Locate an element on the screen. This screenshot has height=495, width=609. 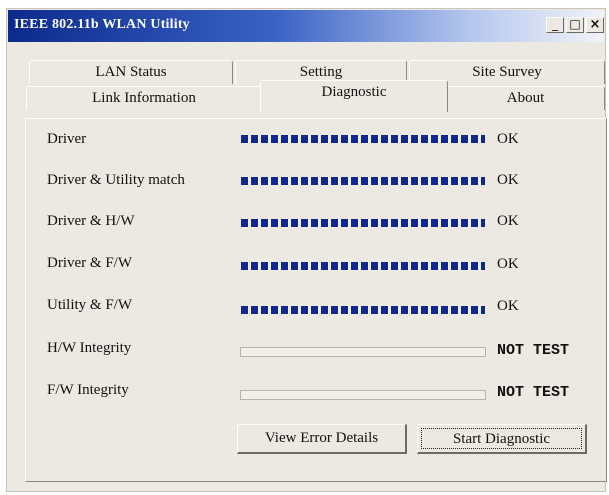
view-error-details-button: View Error Details is located at coordinates (322, 439).